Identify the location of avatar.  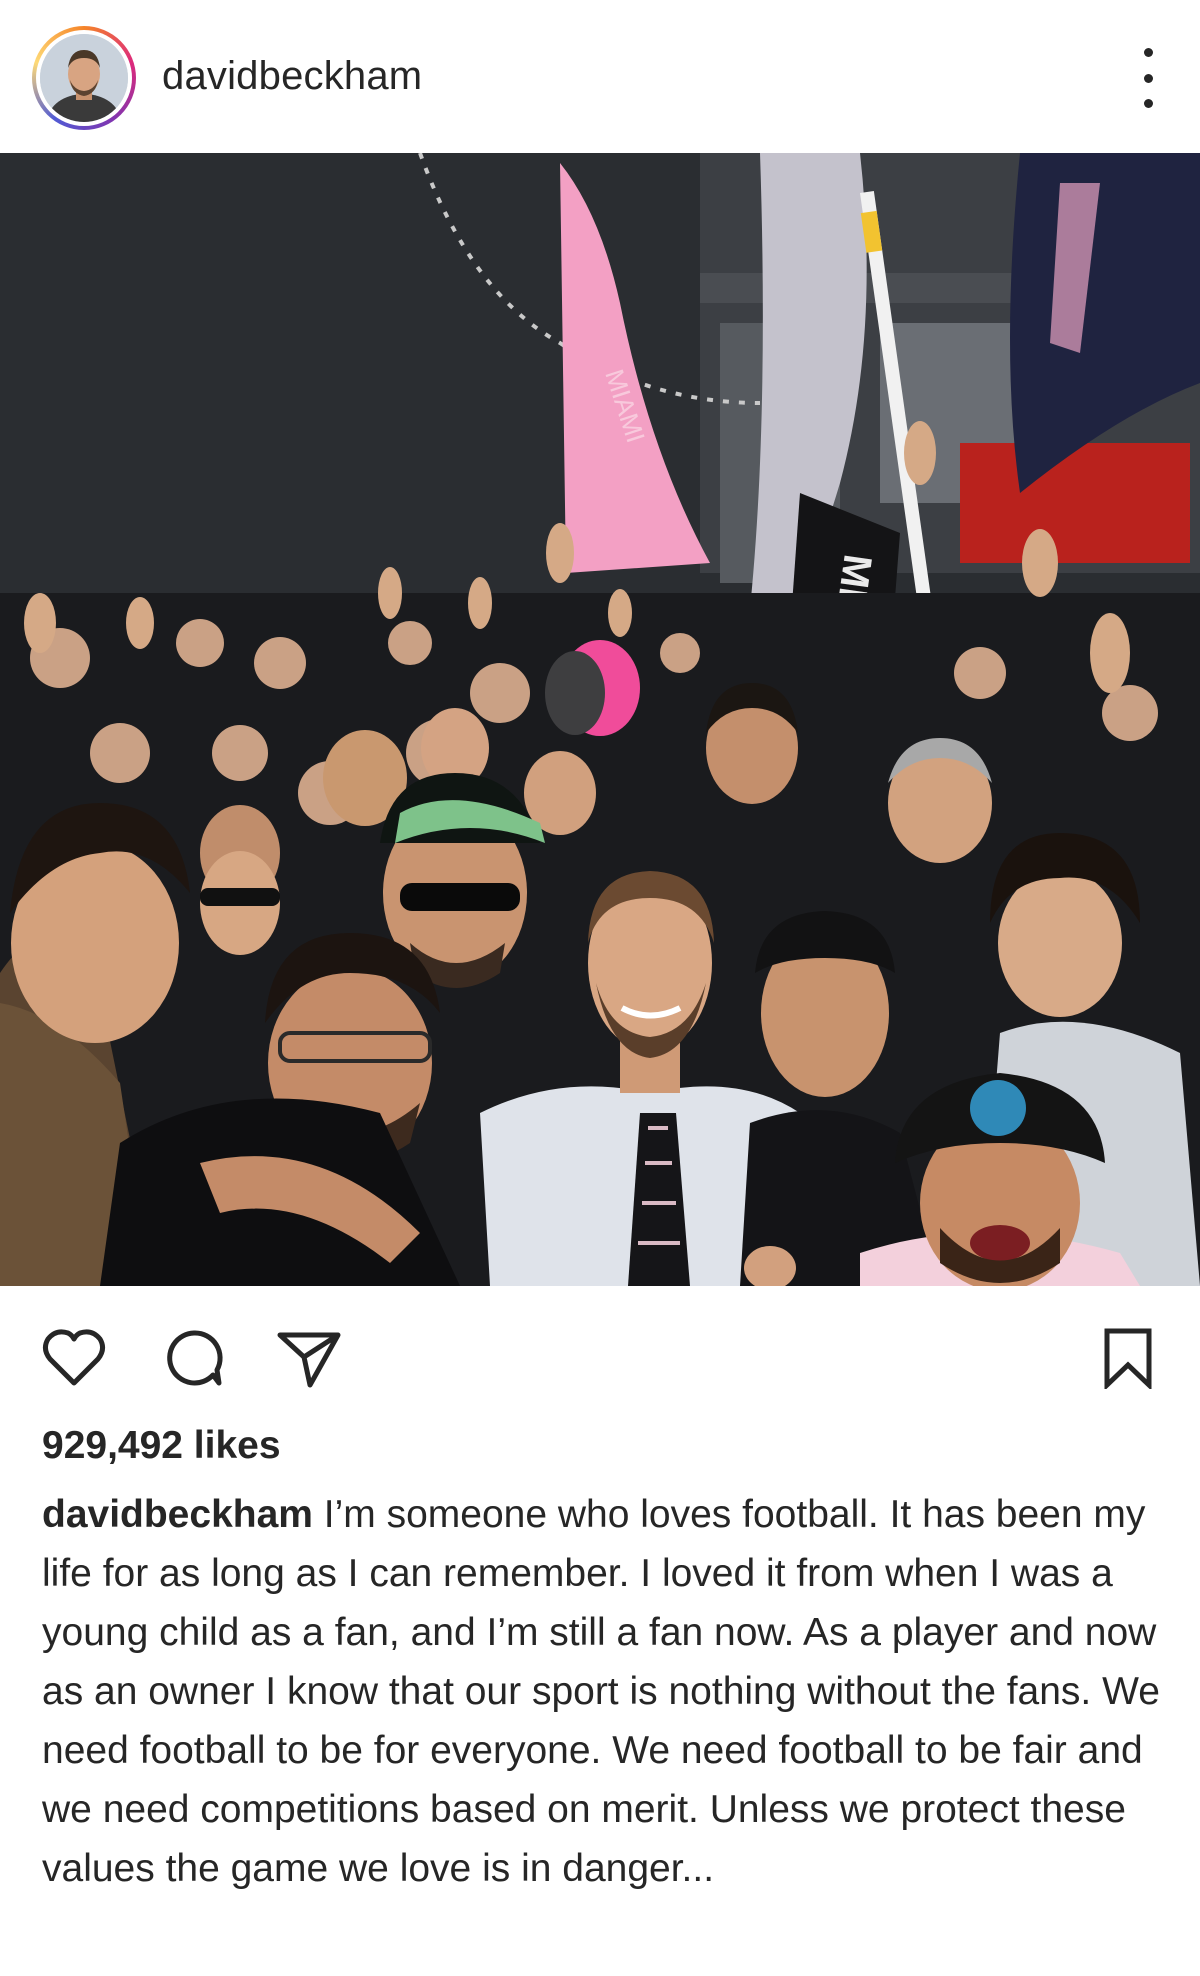
(84, 78).